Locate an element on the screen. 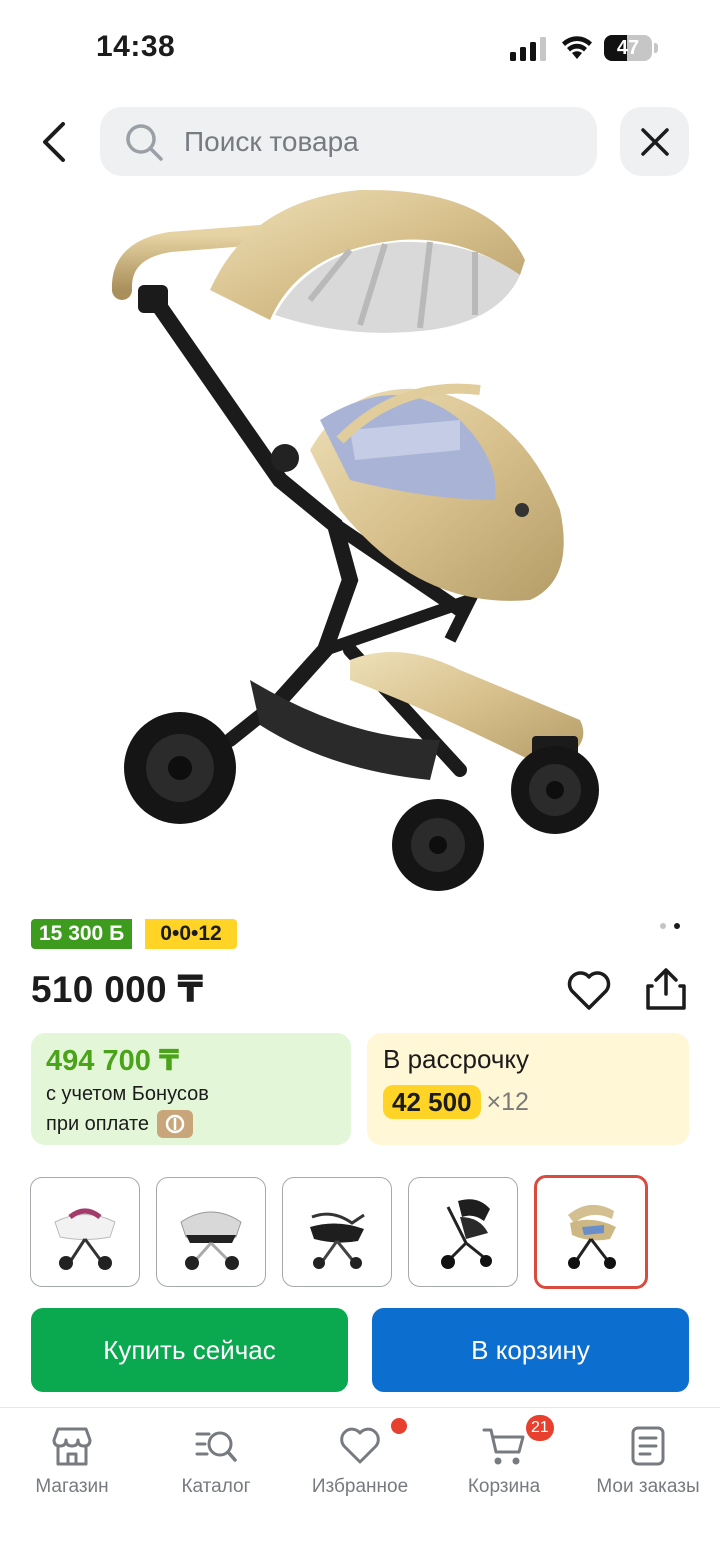 The width and height of the screenshot is (720, 1561). battery-level: 47 is located at coordinates (628, 48).